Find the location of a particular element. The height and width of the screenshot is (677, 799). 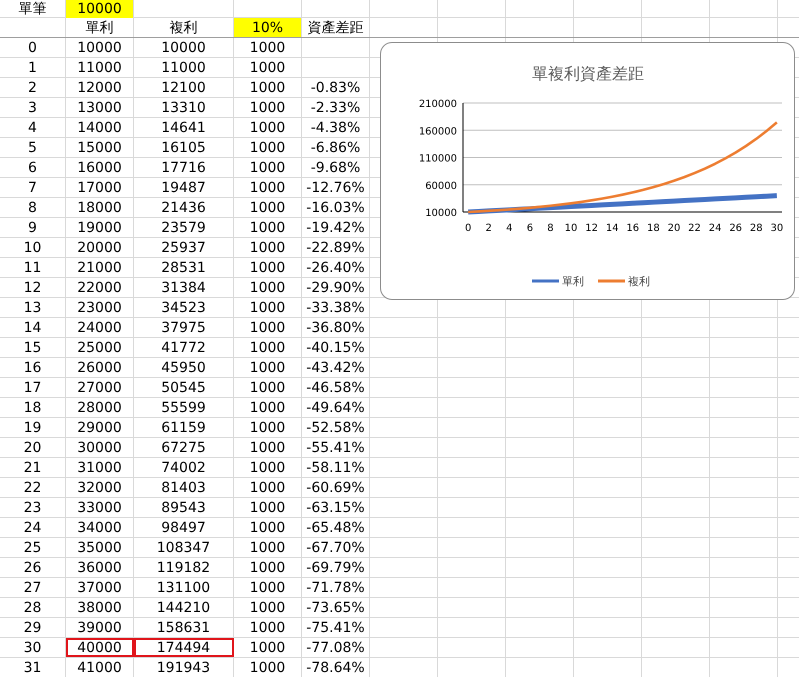

row-number: 9 is located at coordinates (32, 228).